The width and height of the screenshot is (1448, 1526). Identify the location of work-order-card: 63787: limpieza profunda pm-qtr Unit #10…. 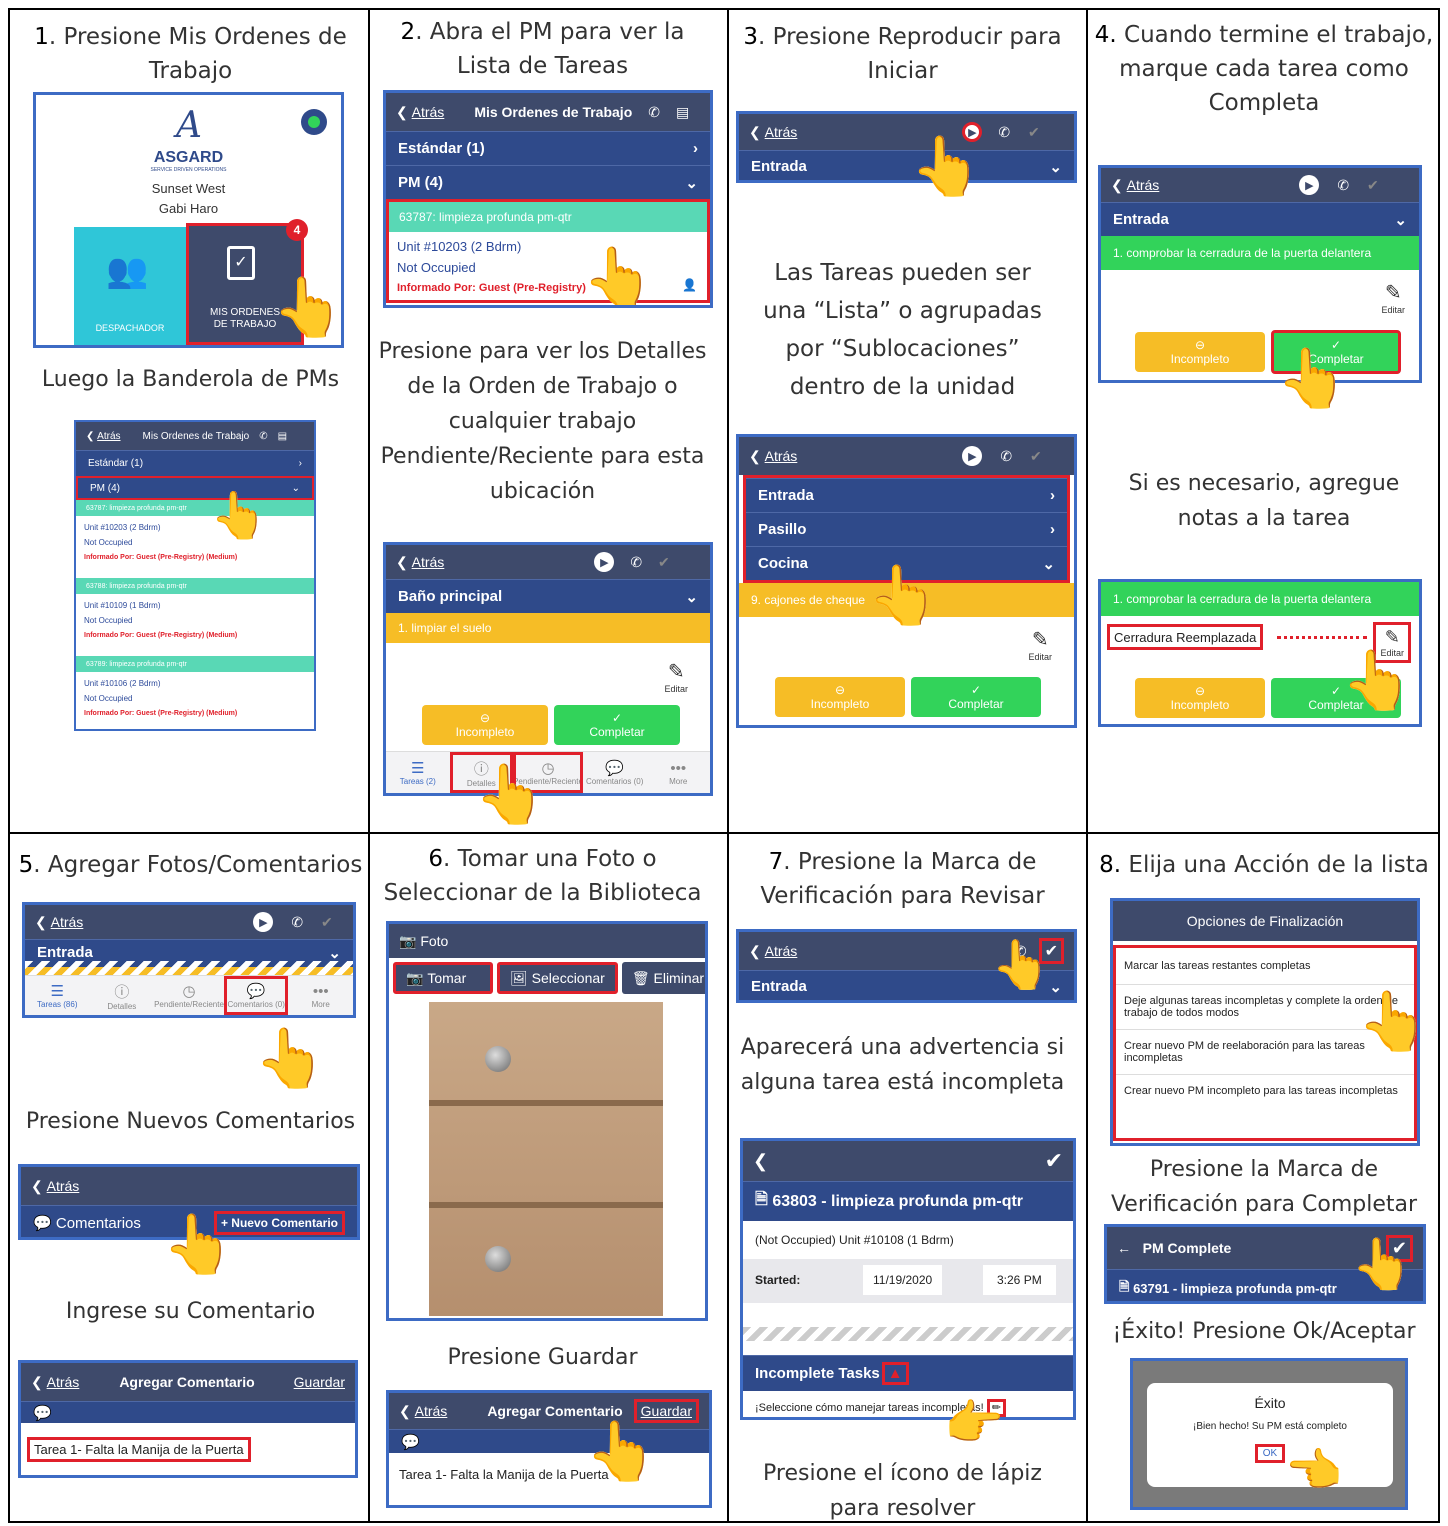
(548, 251).